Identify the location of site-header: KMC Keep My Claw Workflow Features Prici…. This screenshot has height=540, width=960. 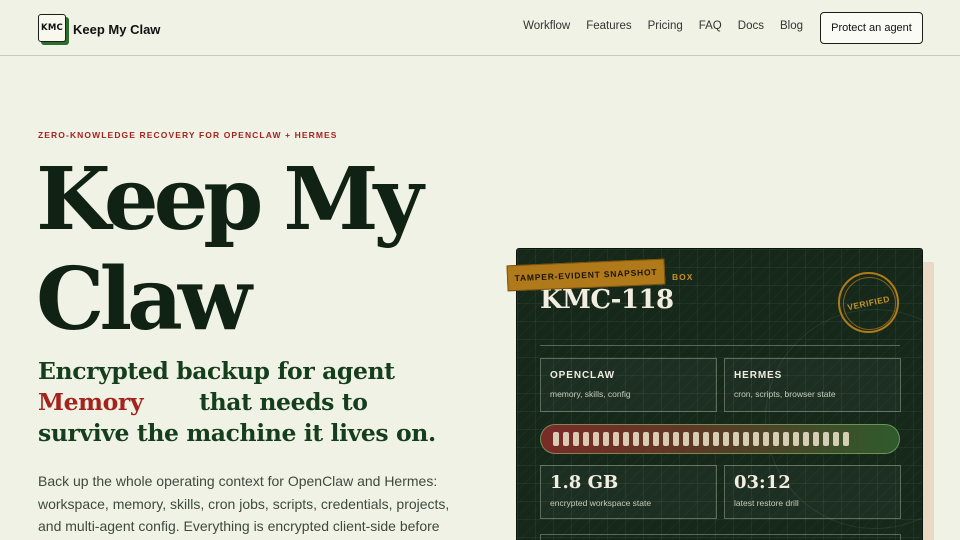
(480, 28).